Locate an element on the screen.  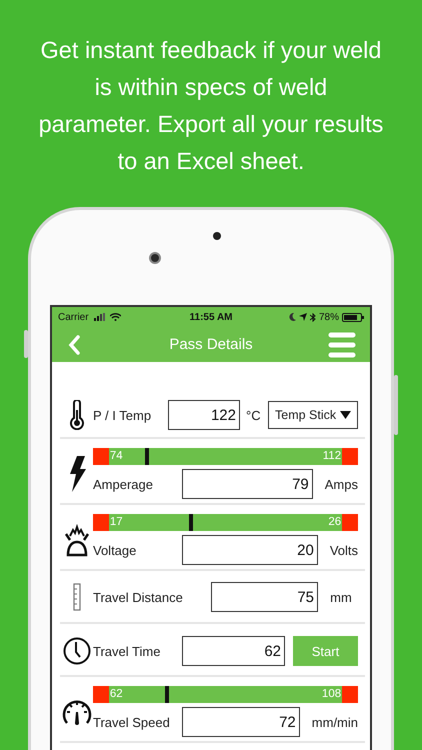
clock-time: 11:55 AM is located at coordinates (211, 317).